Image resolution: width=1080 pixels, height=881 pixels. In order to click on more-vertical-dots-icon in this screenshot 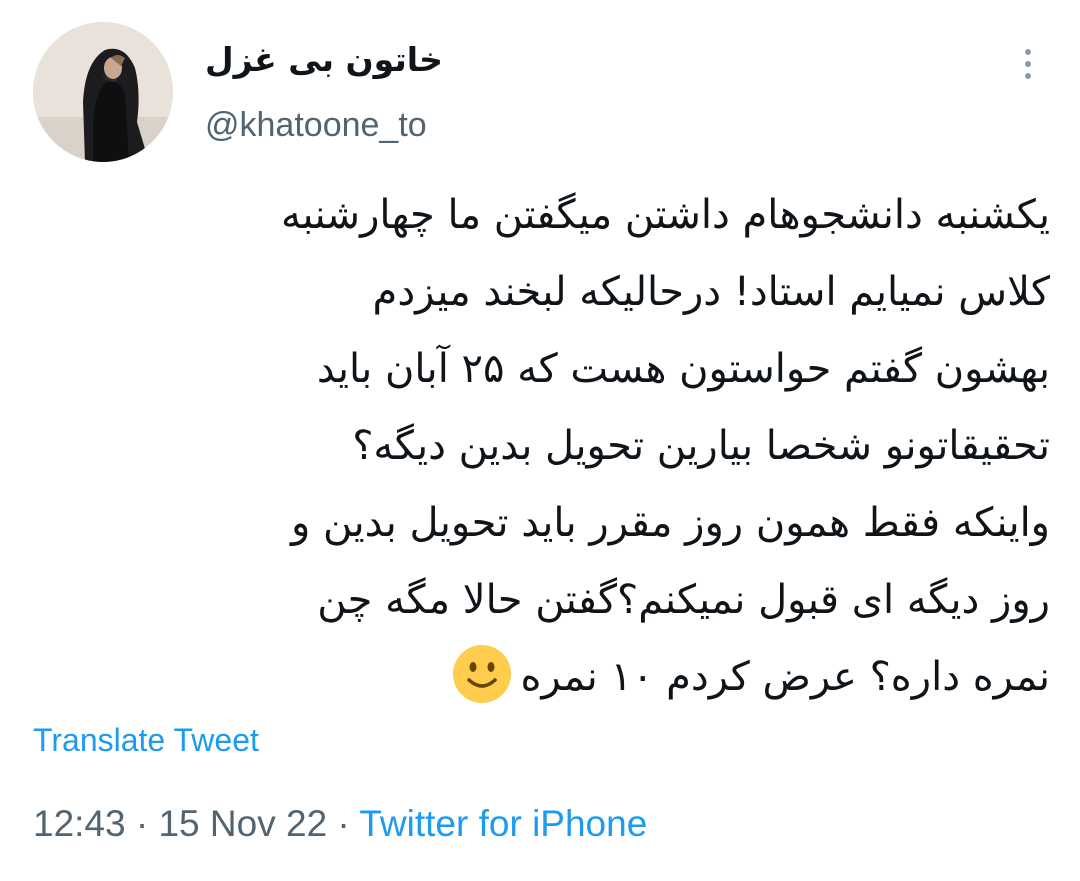, I will do `click(1028, 52)`.